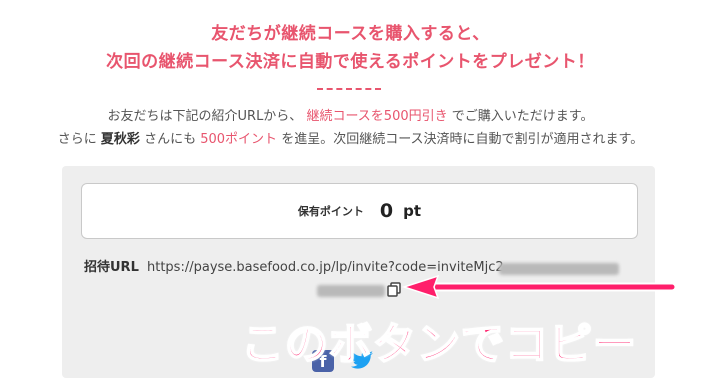 The width and height of the screenshot is (701, 378). What do you see at coordinates (239, 139) in the screenshot?
I see `points-highlight: 500ポイント` at bounding box center [239, 139].